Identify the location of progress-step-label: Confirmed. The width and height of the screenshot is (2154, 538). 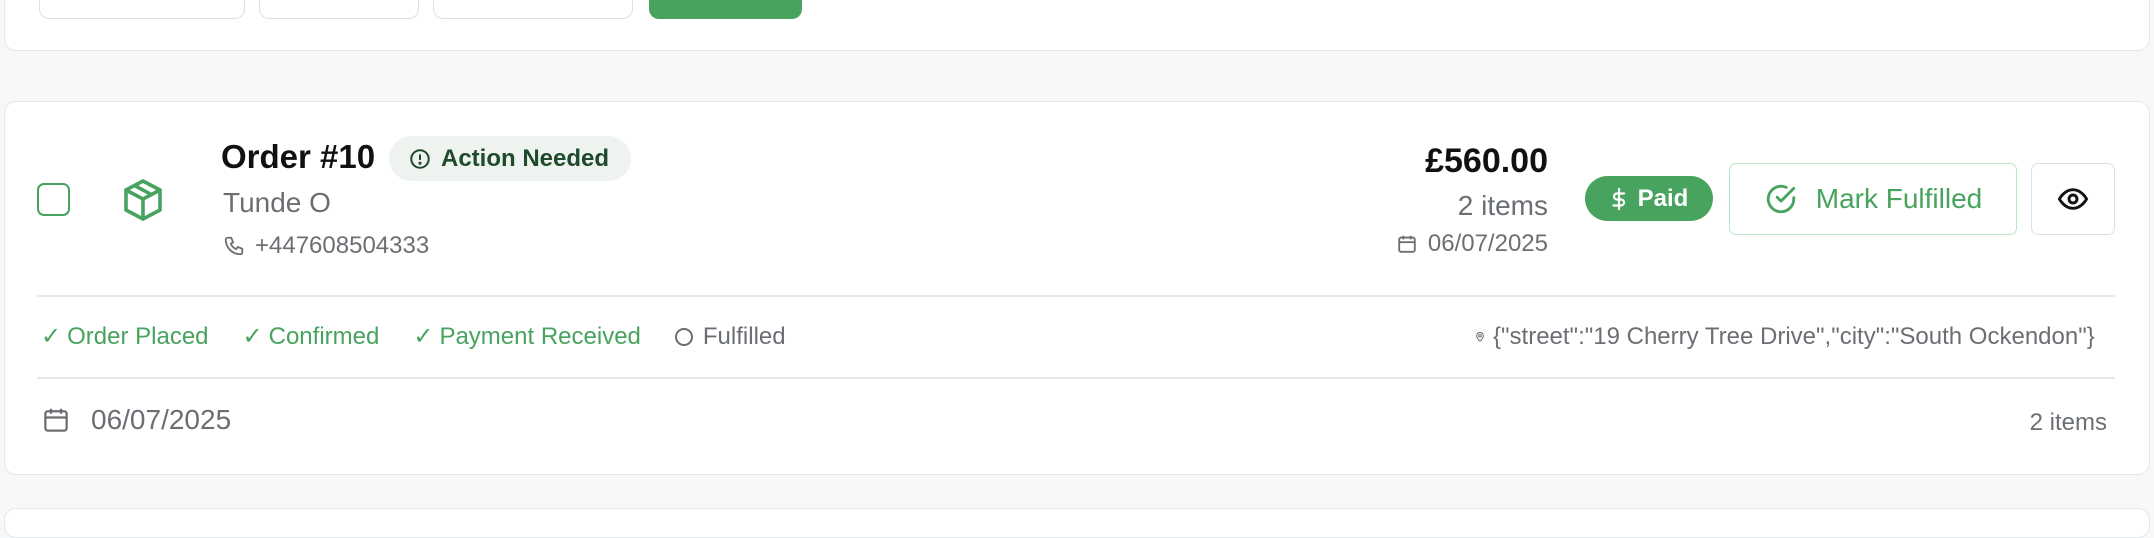
(324, 336).